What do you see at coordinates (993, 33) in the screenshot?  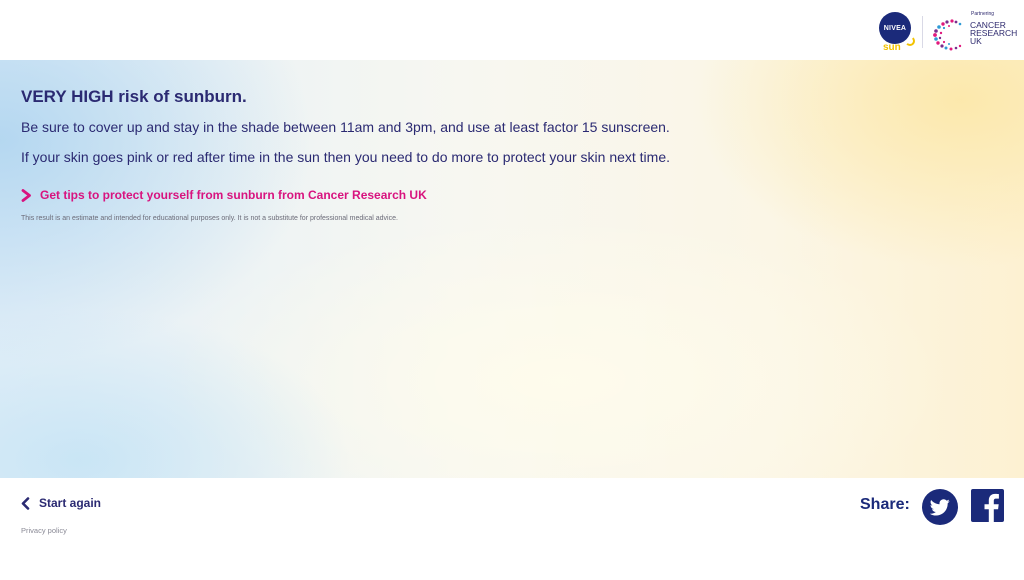 I see `cancer-research-uk-wordmark: CANCER RESEARCH UK` at bounding box center [993, 33].